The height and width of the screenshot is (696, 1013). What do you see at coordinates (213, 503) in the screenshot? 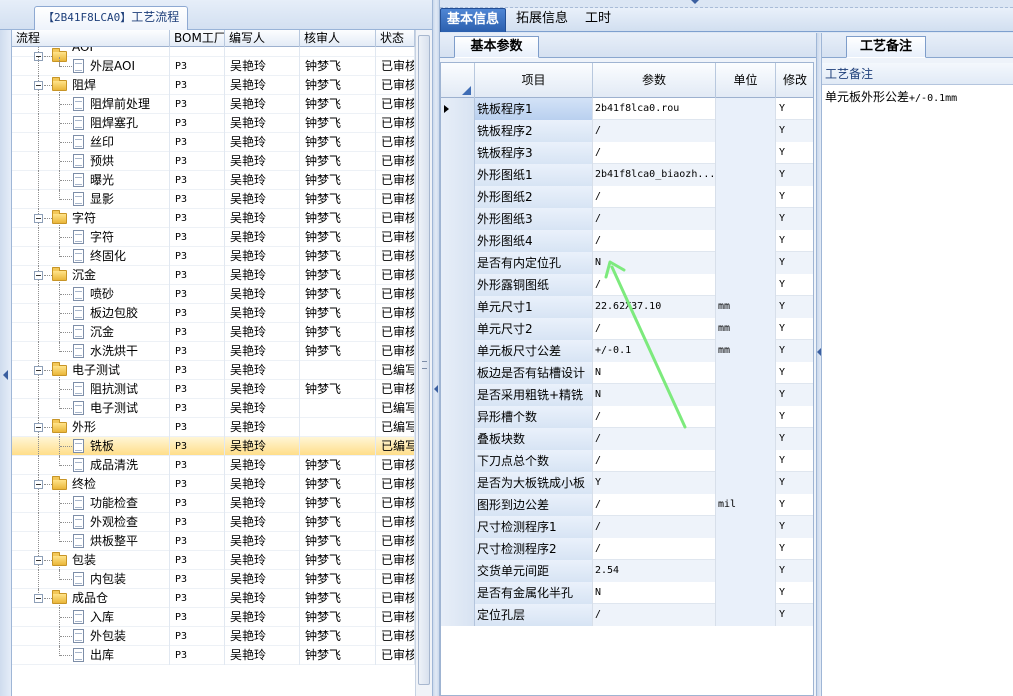
I see `tree-item-row: 功能检查 P3 吴艳玲 钟梦飞 已审核` at bounding box center [213, 503].